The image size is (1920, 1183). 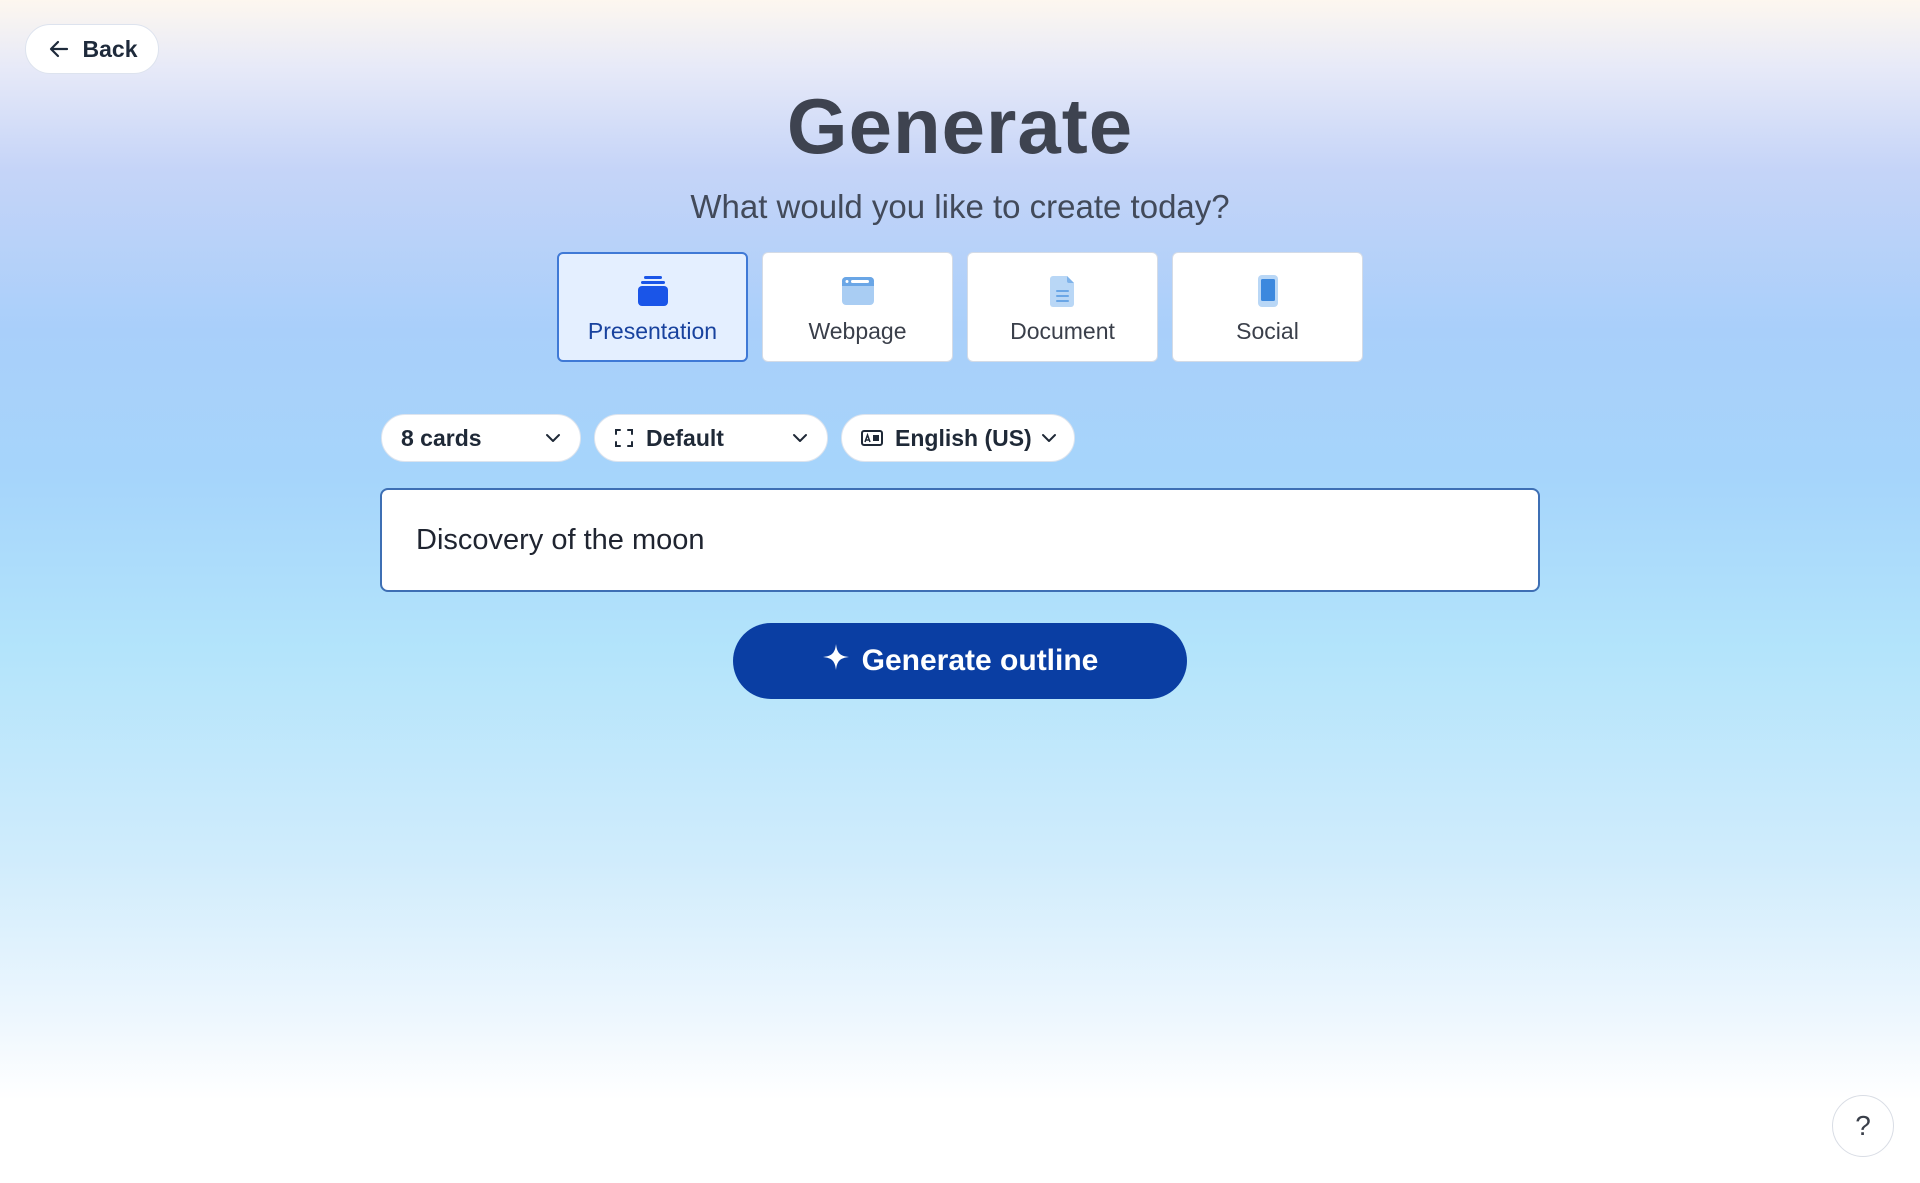 I want to click on help-button: ?, so click(x=1863, y=1126).